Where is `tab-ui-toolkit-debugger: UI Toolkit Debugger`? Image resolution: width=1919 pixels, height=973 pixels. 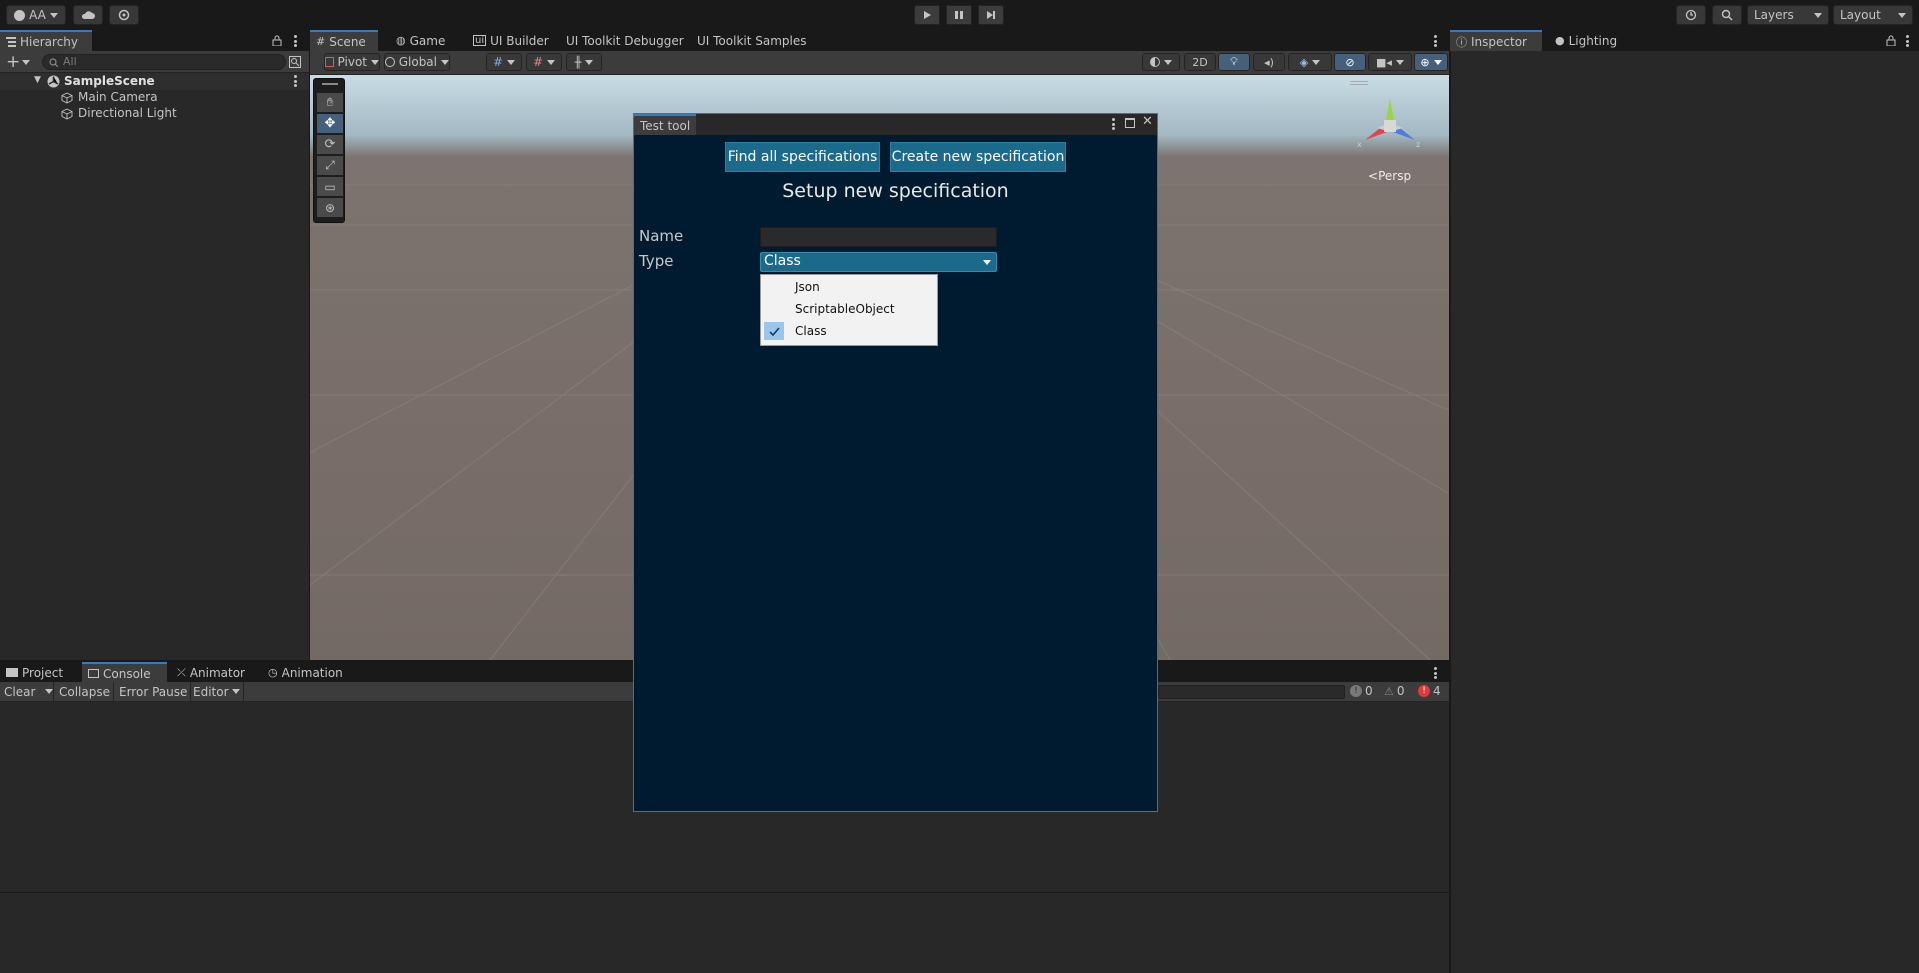 tab-ui-toolkit-debugger: UI Toolkit Debugger is located at coordinates (625, 40).